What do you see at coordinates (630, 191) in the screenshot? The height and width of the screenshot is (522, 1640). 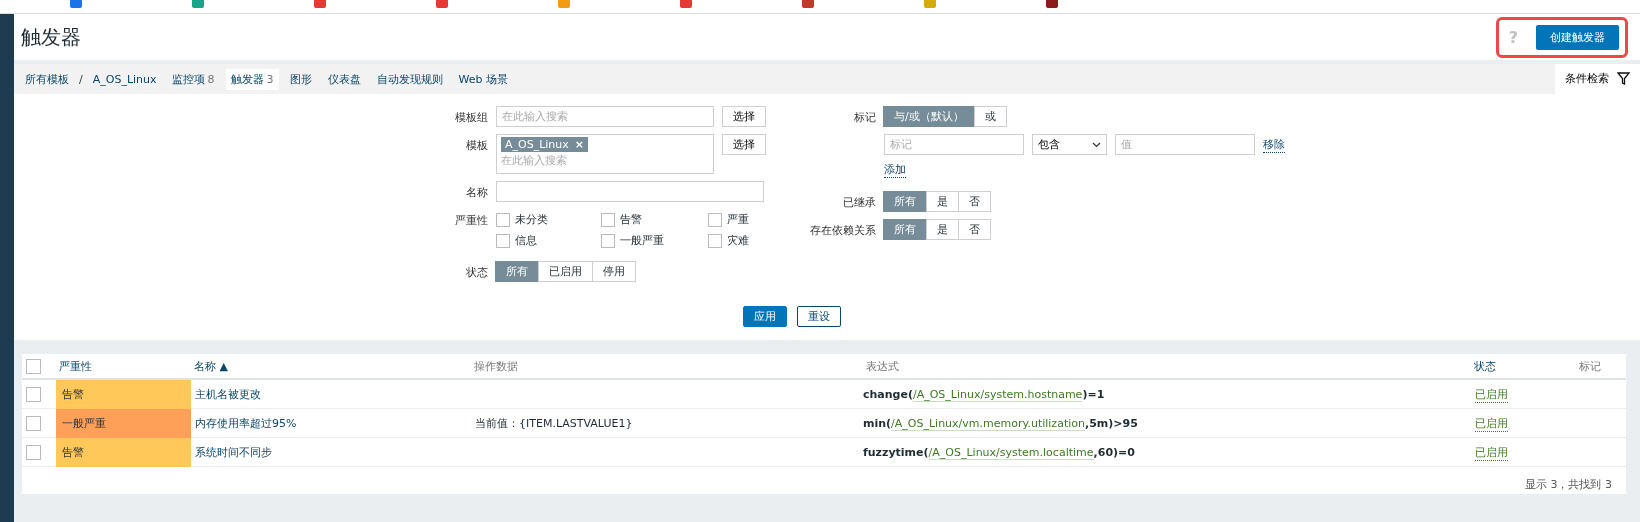 I see `name-field` at bounding box center [630, 191].